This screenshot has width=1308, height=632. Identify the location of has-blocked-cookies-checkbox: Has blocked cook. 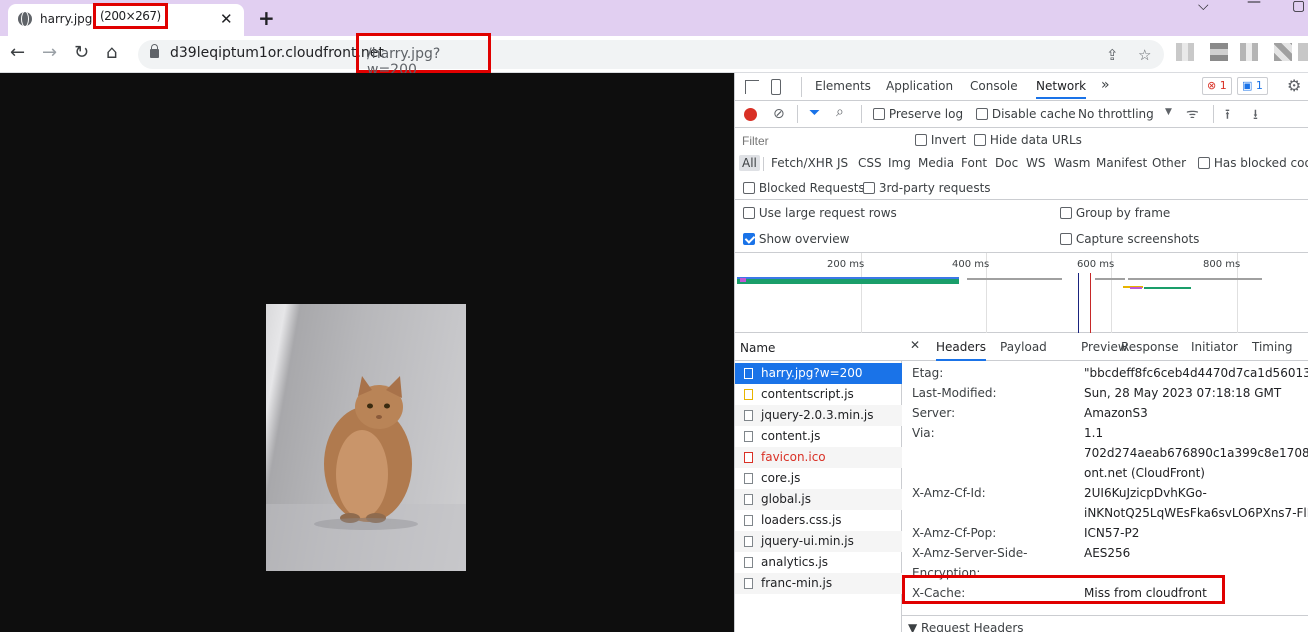
(1253, 163).